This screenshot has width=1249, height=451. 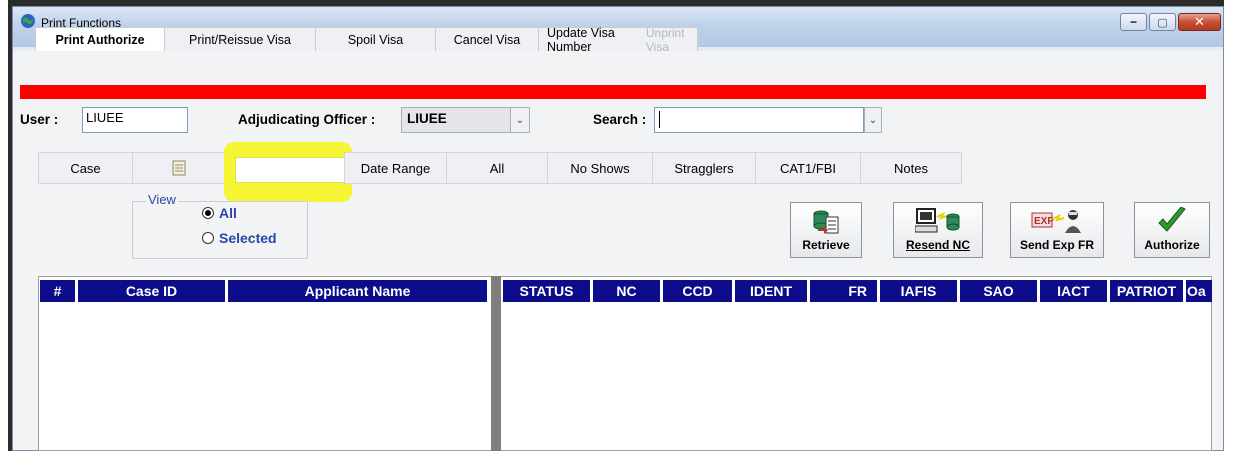 What do you see at coordinates (937, 220) in the screenshot?
I see `computer-database-icon` at bounding box center [937, 220].